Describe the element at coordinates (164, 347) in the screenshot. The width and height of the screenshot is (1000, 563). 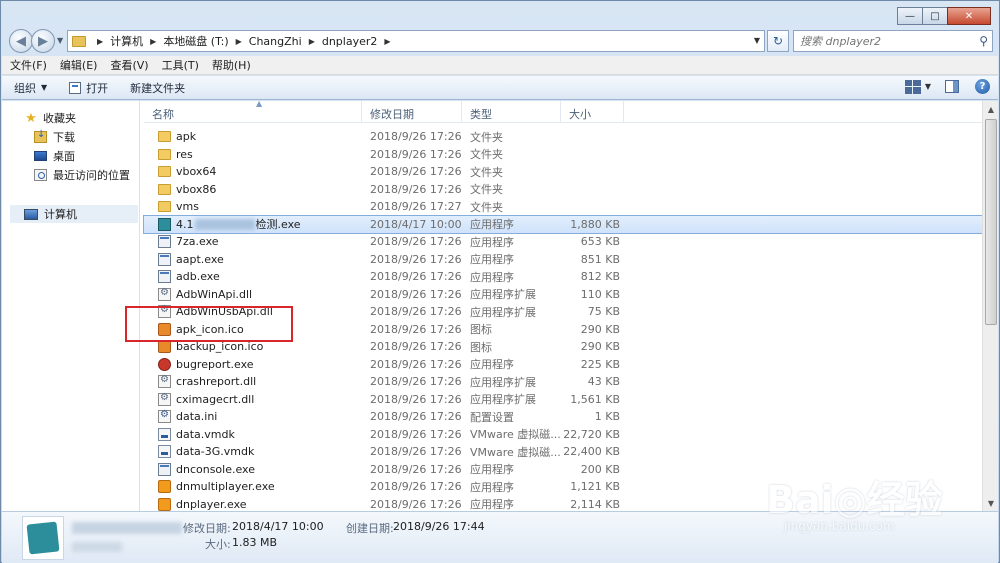
I see `ico-file-icon` at that location.